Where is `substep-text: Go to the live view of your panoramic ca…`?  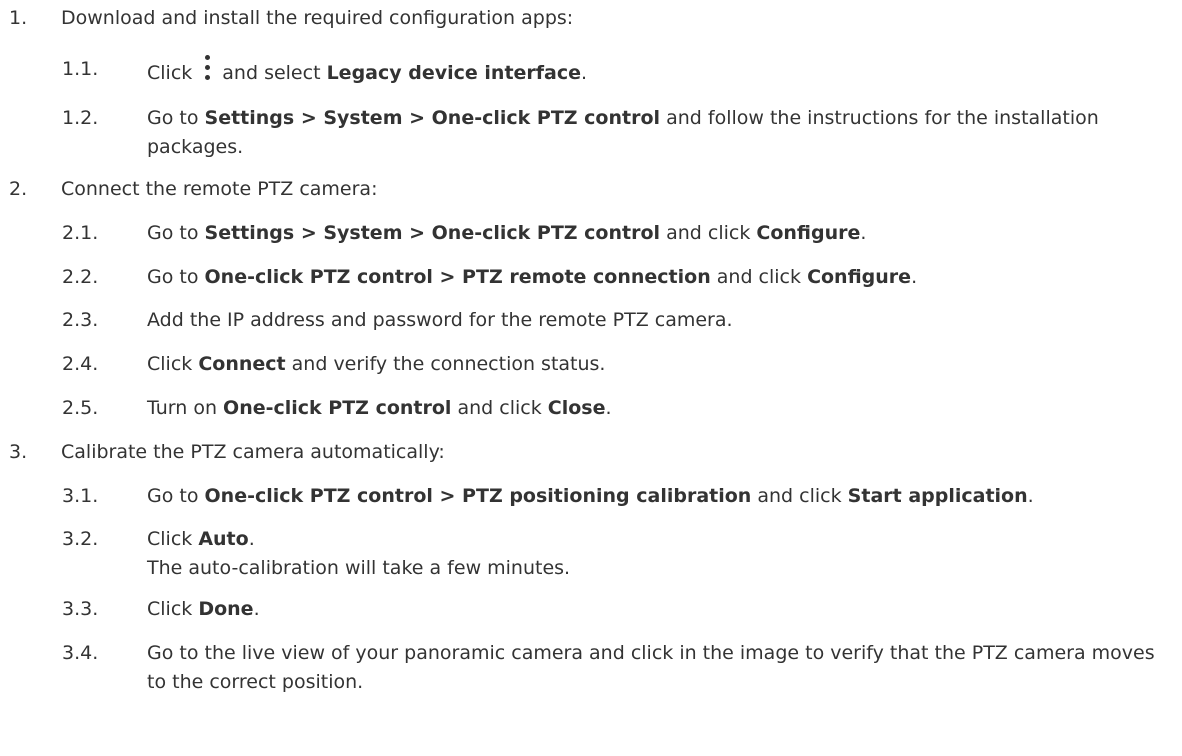
substep-text: Go to the live view of your panoramic ca… is located at coordinates (651, 667).